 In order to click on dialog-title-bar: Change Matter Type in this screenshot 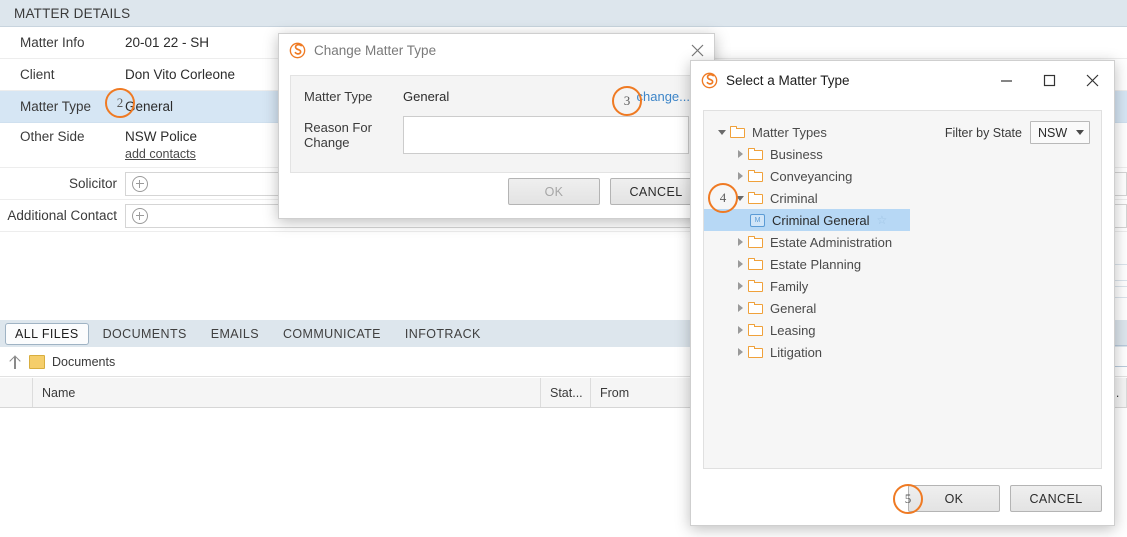, I will do `click(496, 50)`.